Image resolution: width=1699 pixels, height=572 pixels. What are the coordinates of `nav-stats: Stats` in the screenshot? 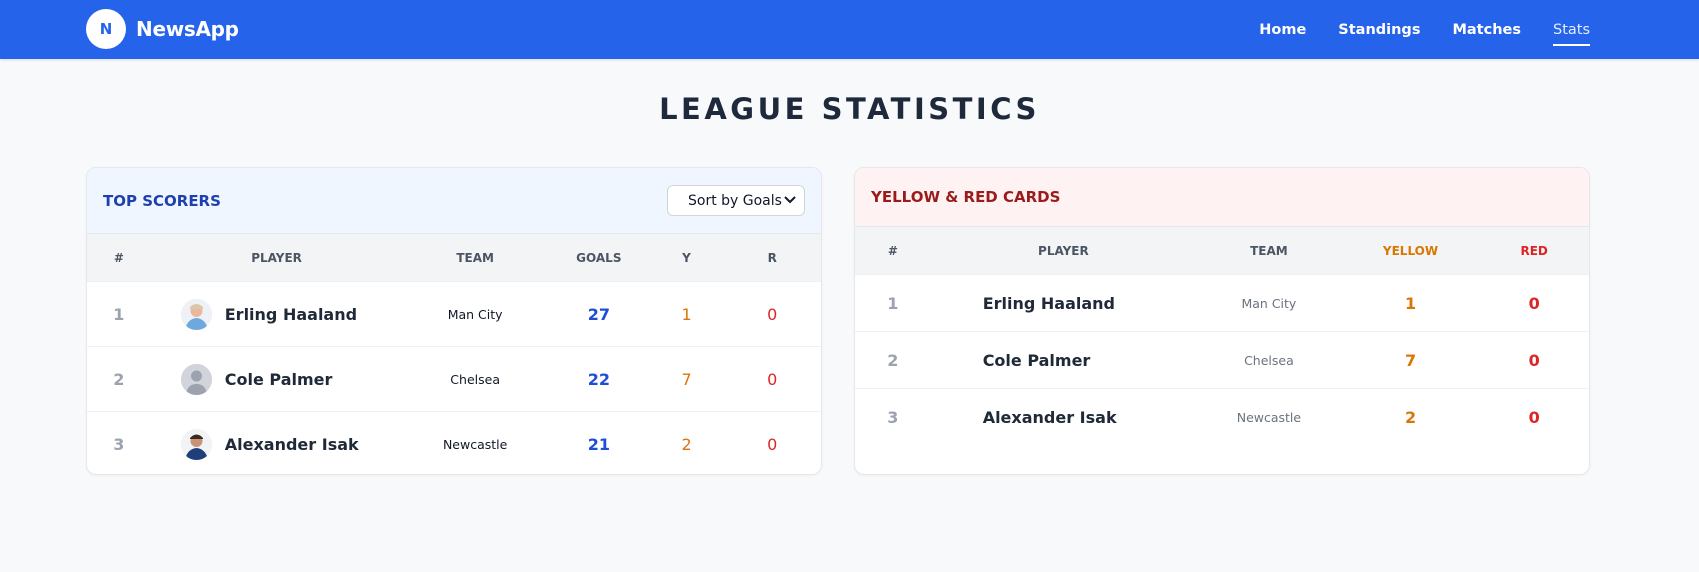 It's located at (1571, 32).